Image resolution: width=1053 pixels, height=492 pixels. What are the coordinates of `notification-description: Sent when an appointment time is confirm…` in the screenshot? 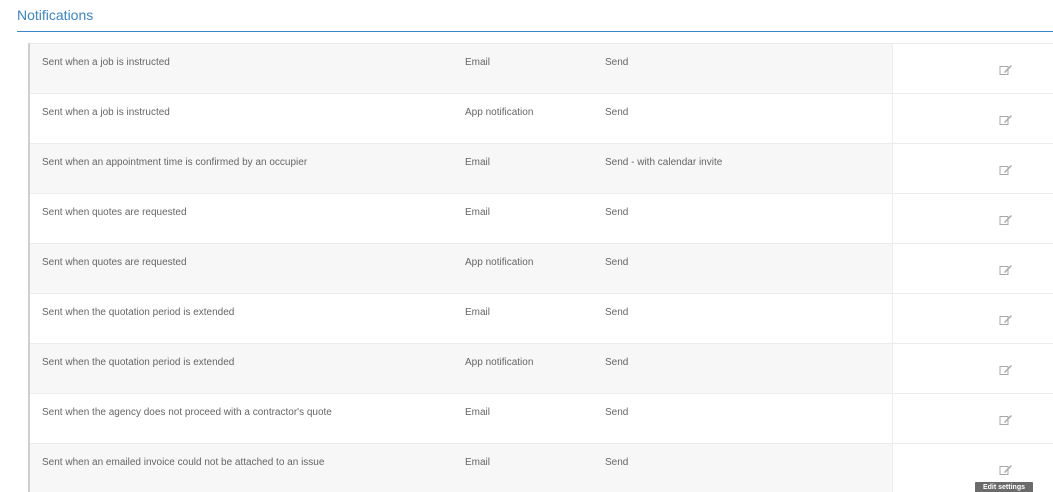 It's located at (175, 162).